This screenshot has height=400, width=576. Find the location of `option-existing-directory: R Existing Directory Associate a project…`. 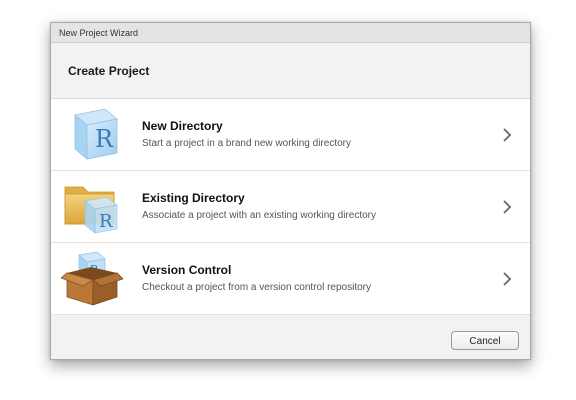

option-existing-directory: R Existing Directory Associate a project… is located at coordinates (290, 207).